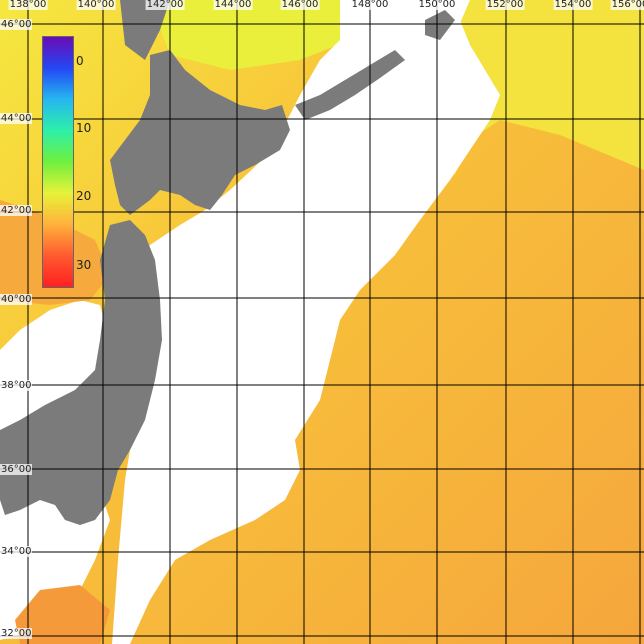  What do you see at coordinates (300, 5) in the screenshot?
I see `lon-label-146: 146°00` at bounding box center [300, 5].